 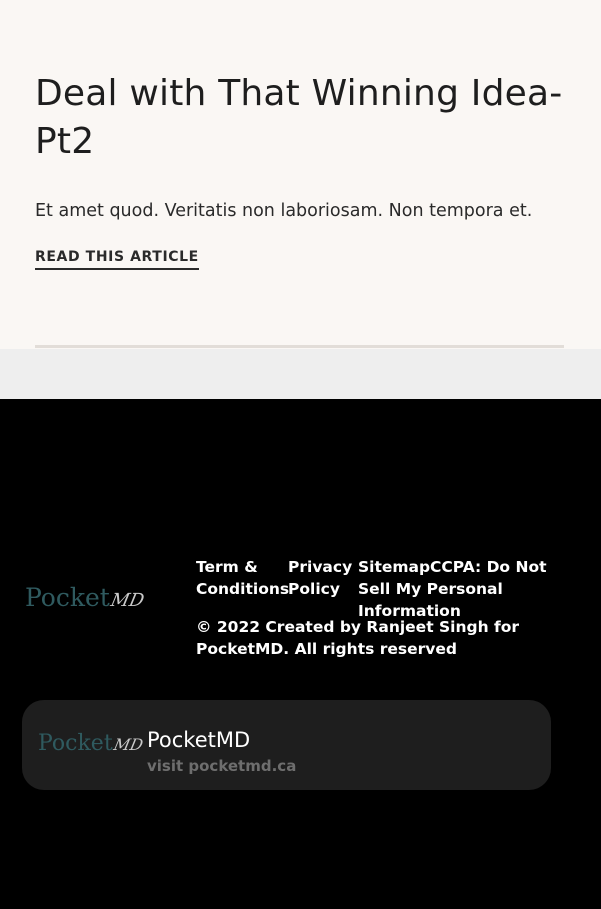 What do you see at coordinates (221, 766) in the screenshot?
I see `card-subtitle: visit pocketmd.ca` at bounding box center [221, 766].